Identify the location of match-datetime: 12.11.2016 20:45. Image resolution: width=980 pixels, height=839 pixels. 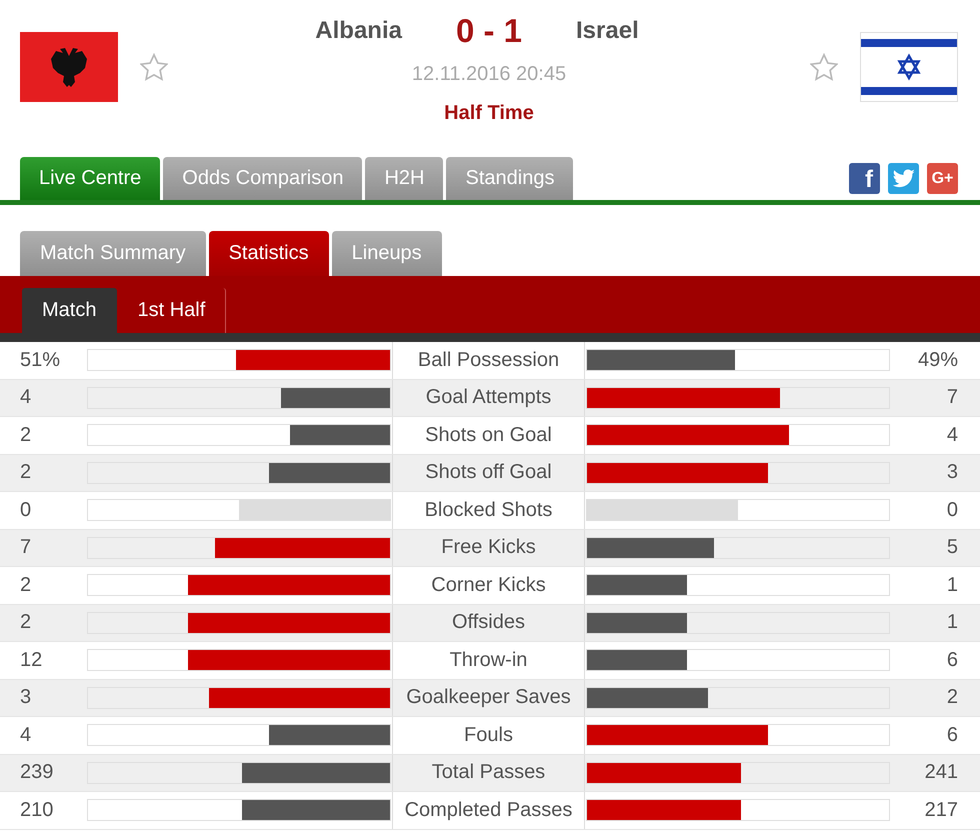
(489, 74).